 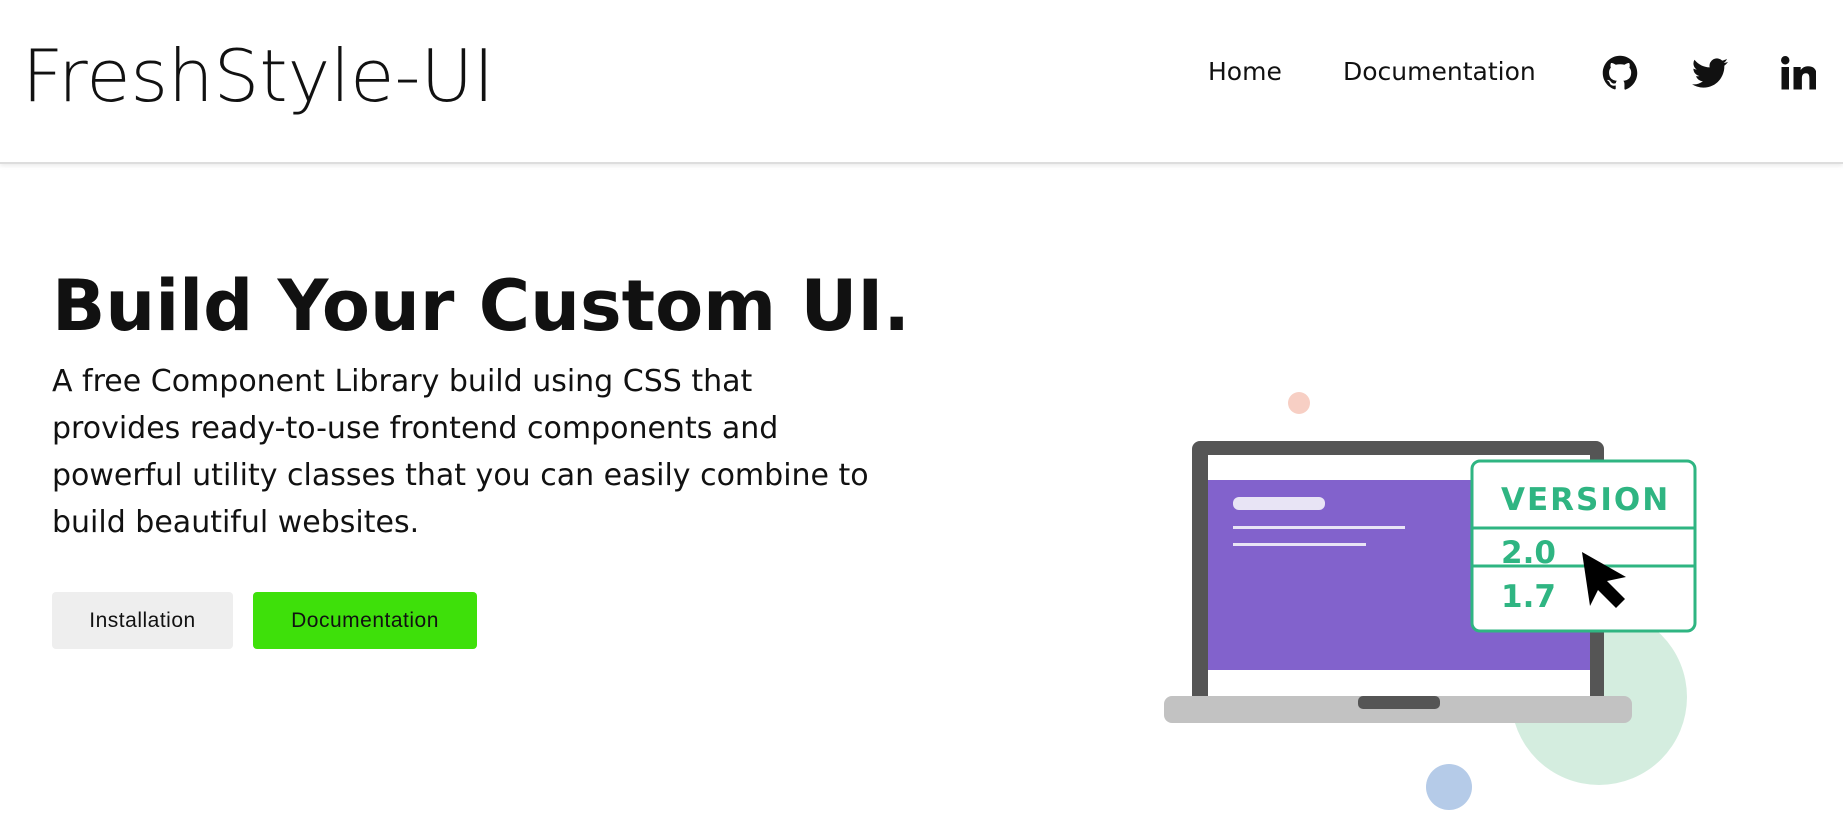 I want to click on github-icon, so click(x=1620, y=73).